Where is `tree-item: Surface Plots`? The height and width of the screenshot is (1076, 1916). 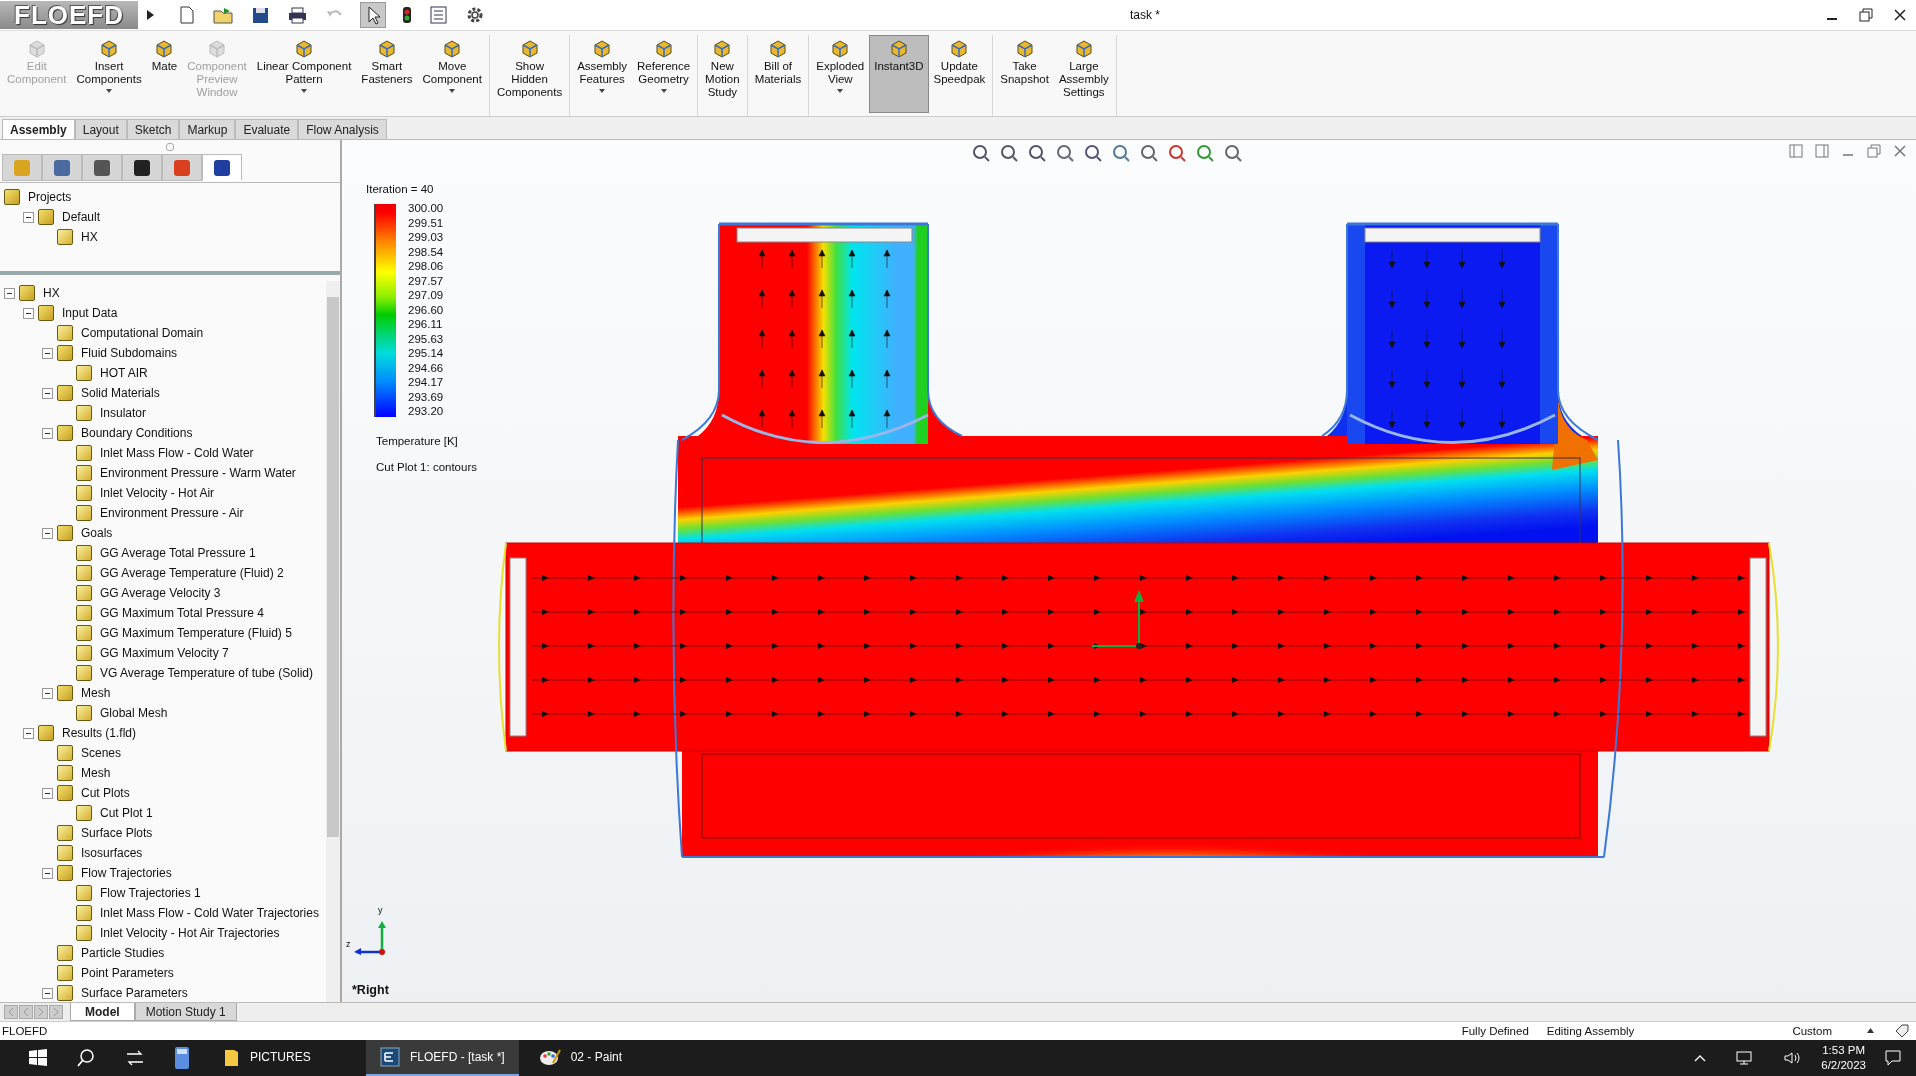 tree-item: Surface Plots is located at coordinates (117, 833).